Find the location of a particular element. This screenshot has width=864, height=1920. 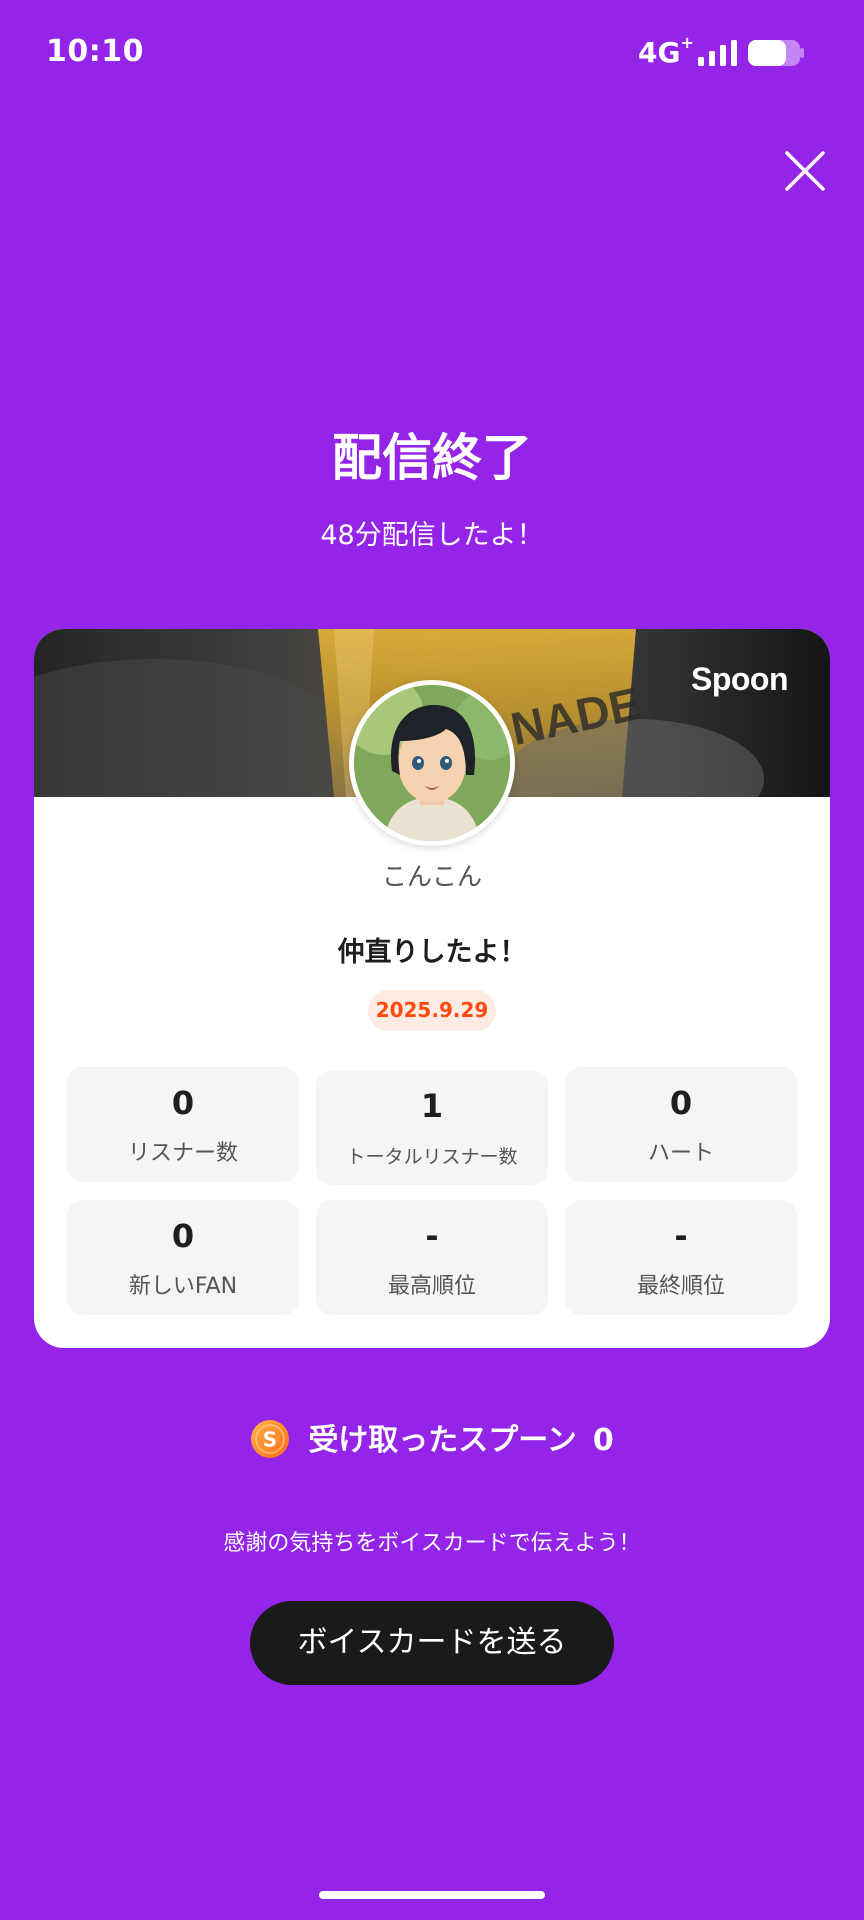

received-spoons: S 受け取ったスプーン 0 is located at coordinates (432, 1441).